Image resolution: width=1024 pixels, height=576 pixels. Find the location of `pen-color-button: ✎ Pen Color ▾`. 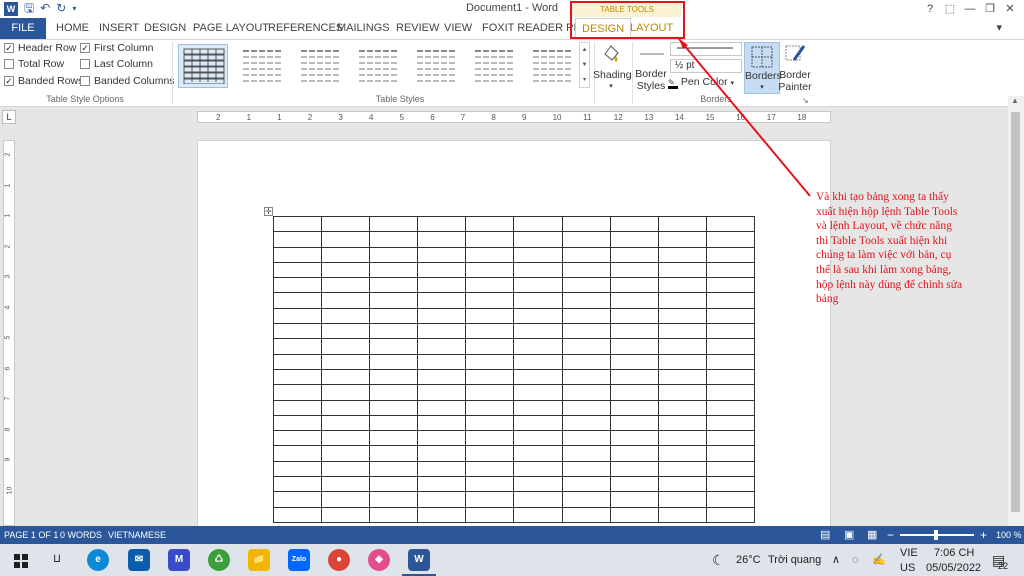

pen-color-button: ✎ Pen Color ▾ is located at coordinates (706, 82).